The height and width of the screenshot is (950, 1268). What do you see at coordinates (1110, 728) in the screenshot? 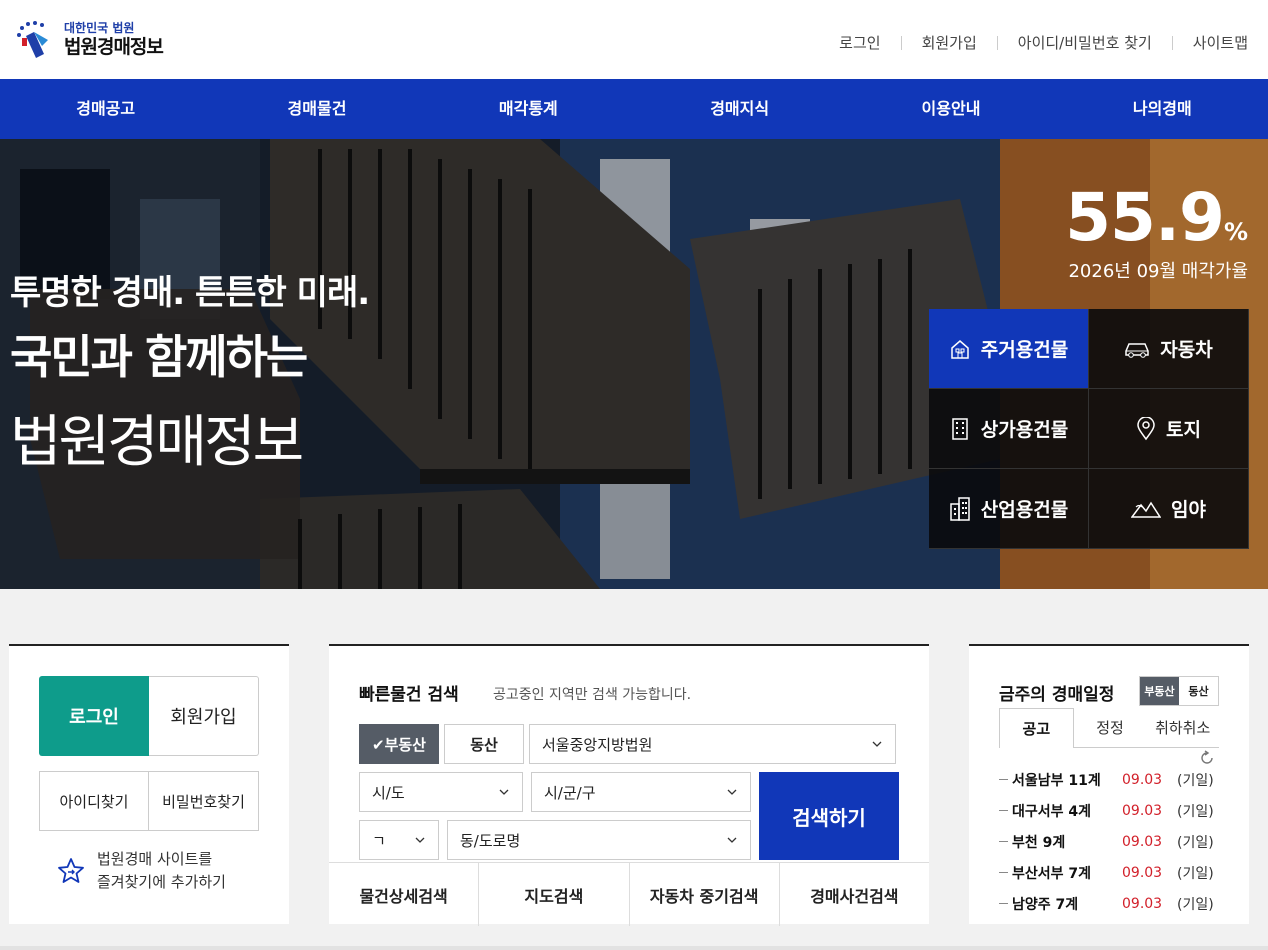
I see `tab-correction: 정정` at bounding box center [1110, 728].